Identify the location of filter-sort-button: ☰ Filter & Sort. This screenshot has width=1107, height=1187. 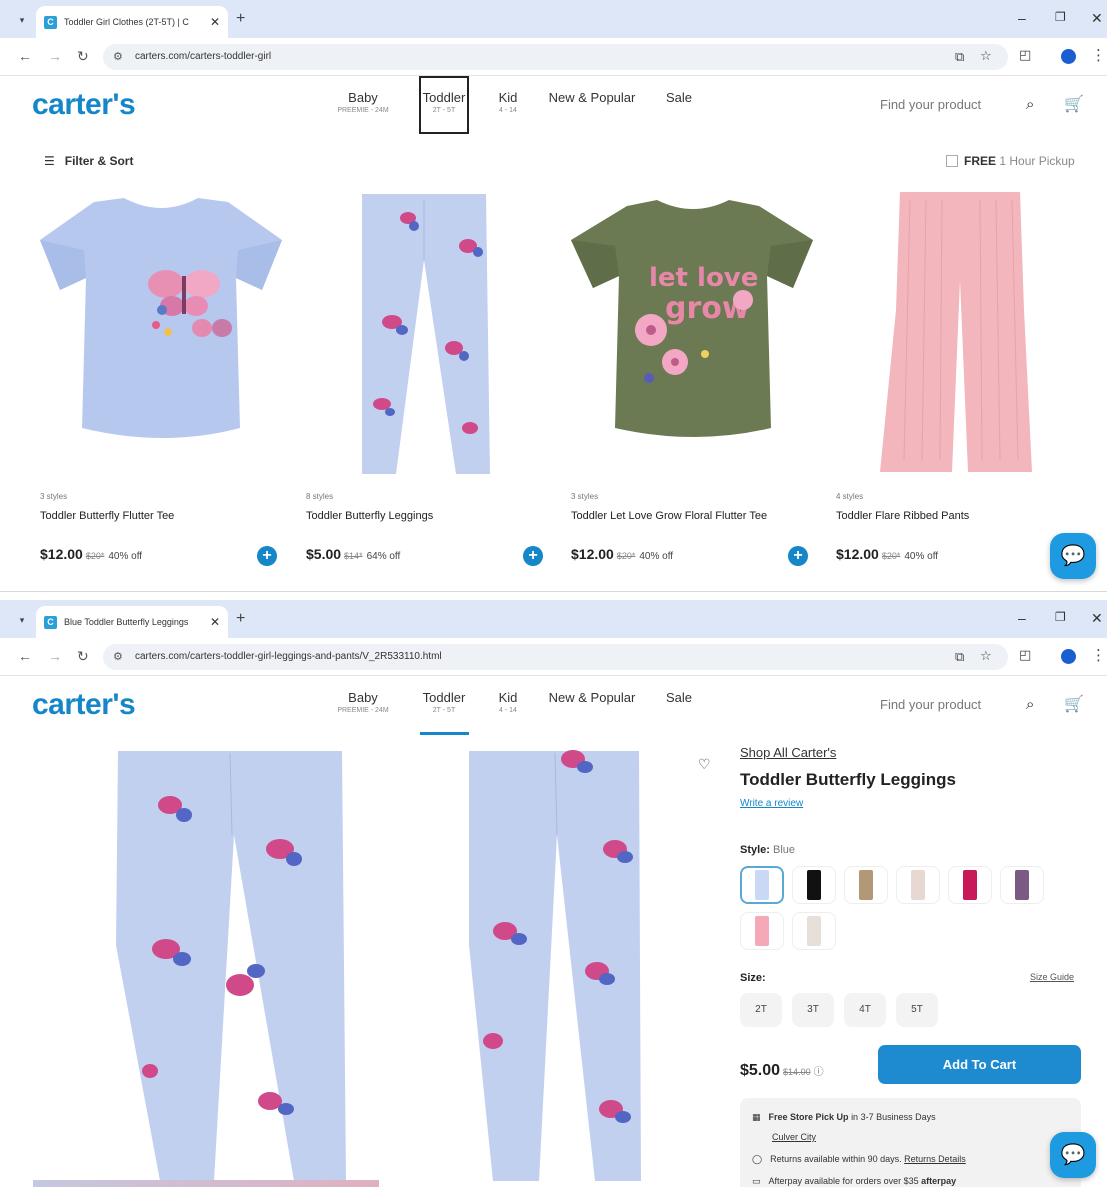
(88, 161).